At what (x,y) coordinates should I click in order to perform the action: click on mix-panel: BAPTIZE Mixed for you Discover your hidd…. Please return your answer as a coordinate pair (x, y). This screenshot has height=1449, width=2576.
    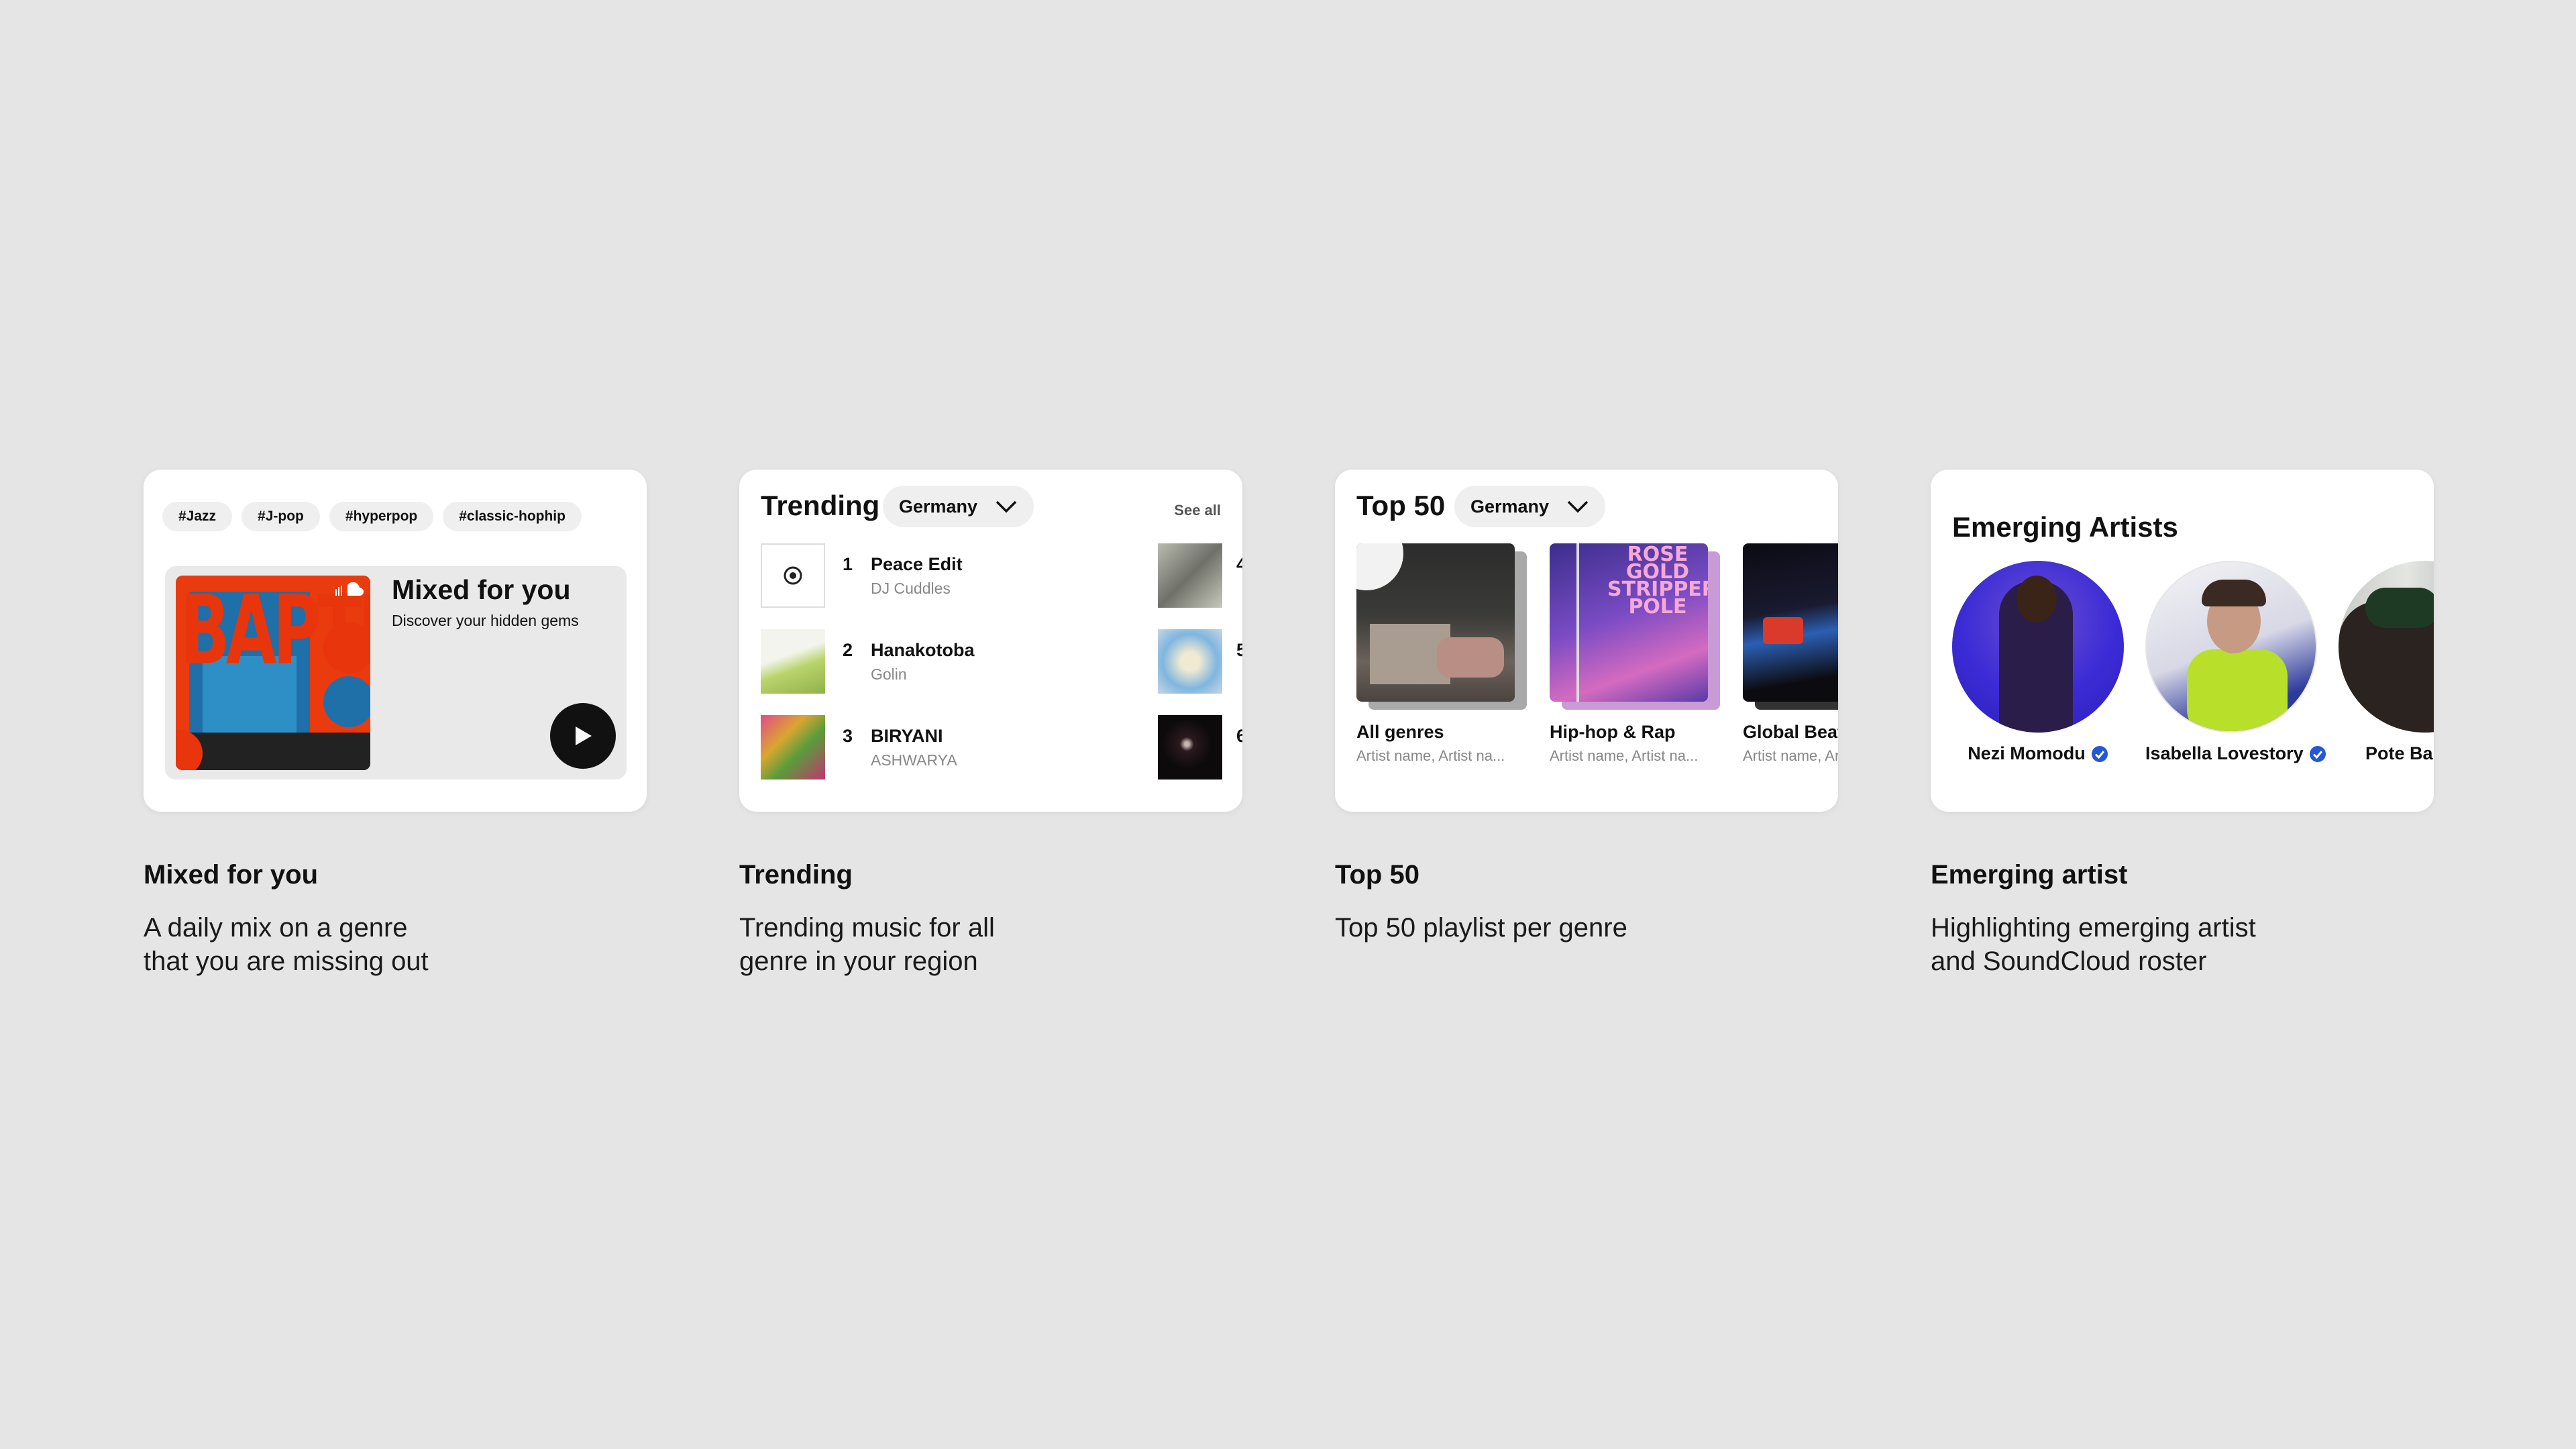
    Looking at the image, I should click on (396, 673).